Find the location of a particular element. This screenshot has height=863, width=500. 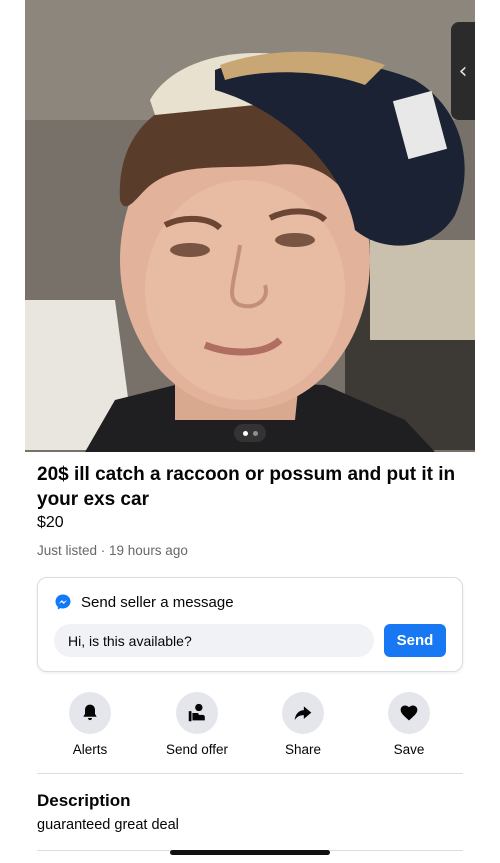

listing-meta: Just listed · 19 hours ago is located at coordinates (112, 550).